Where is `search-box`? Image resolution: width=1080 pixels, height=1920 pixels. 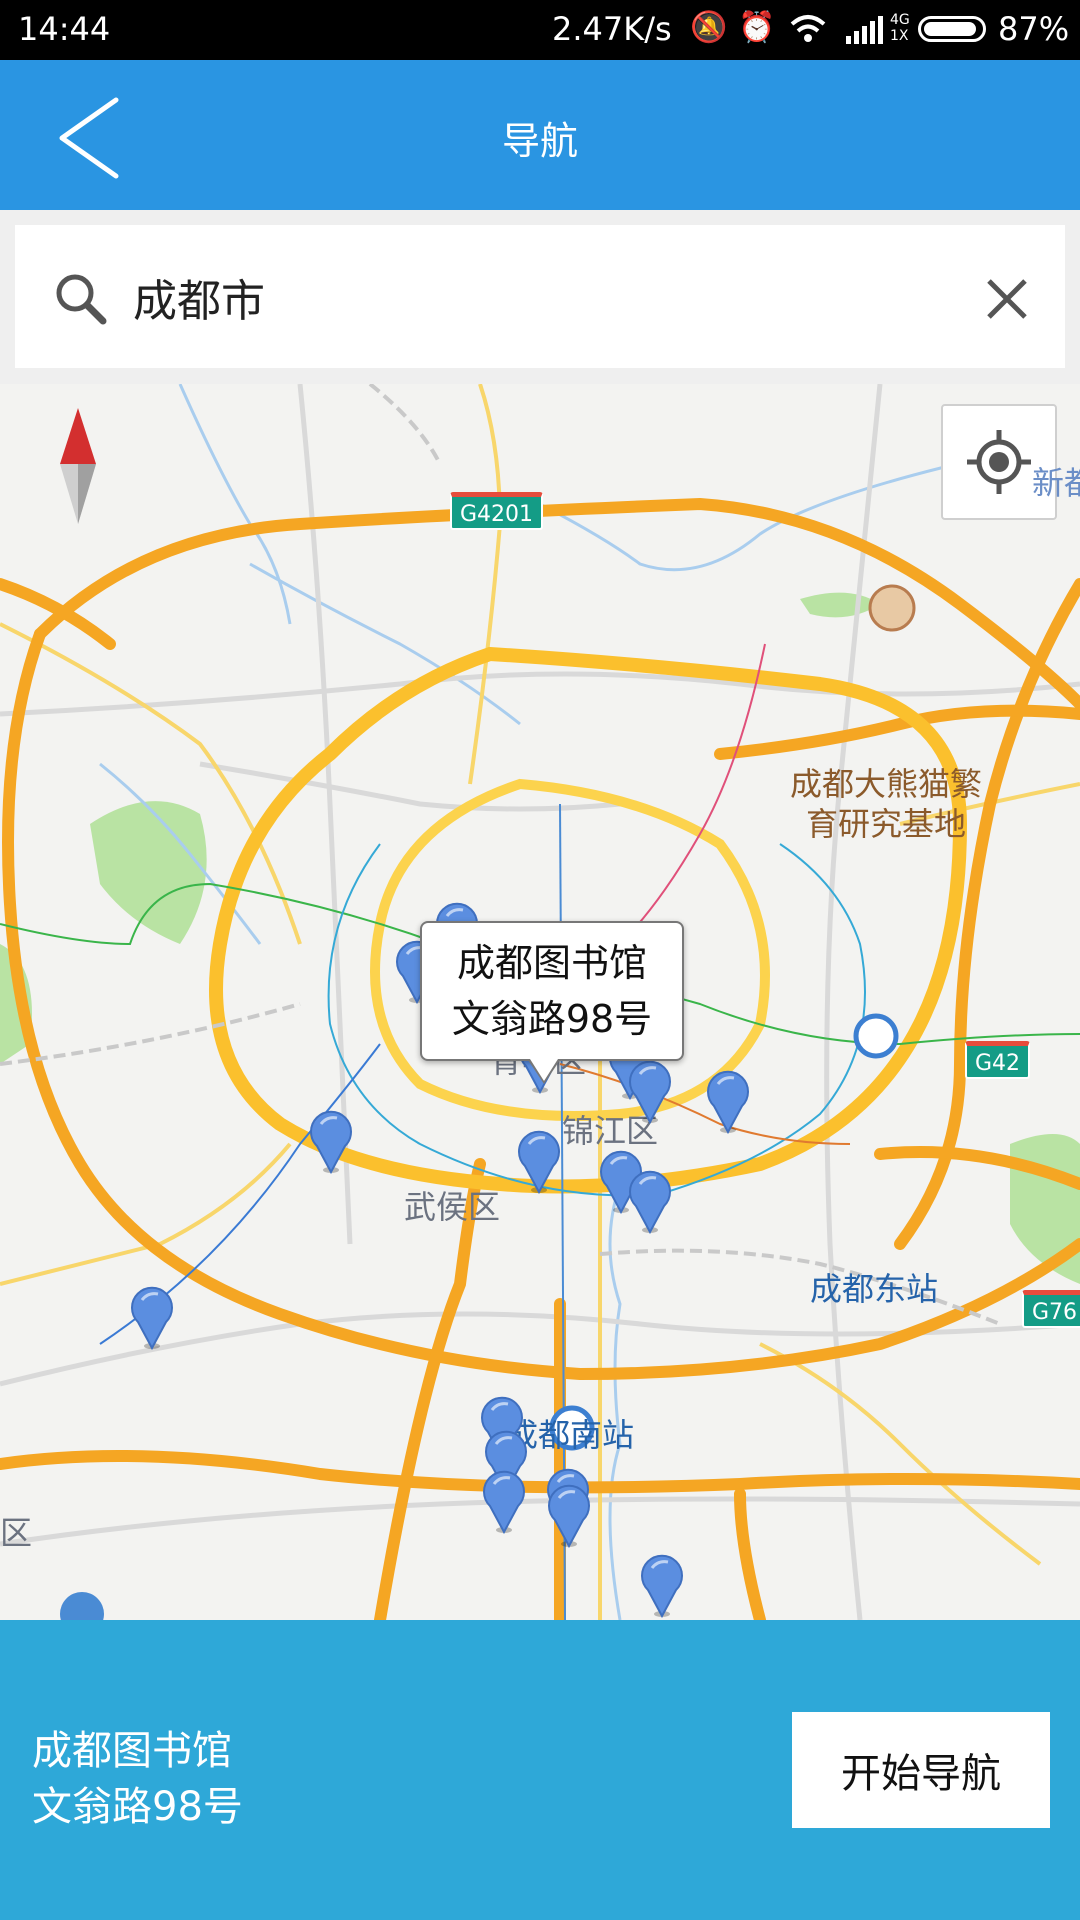 search-box is located at coordinates (540, 296).